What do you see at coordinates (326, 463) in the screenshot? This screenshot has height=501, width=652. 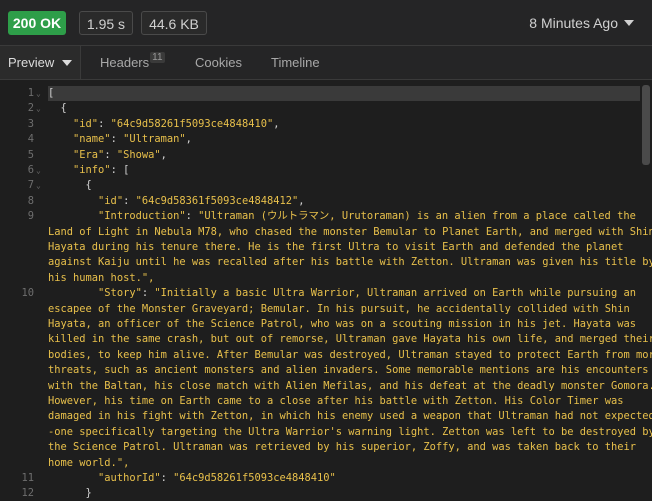 I see `code-line: home world.",` at bounding box center [326, 463].